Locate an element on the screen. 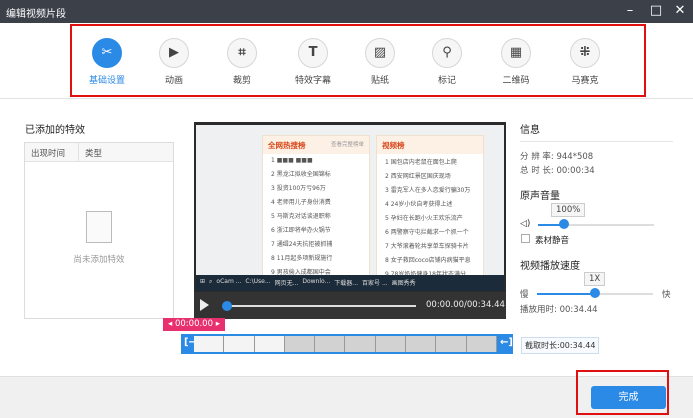 Image resolution: width=693 pixels, height=418 pixels. tool-text: T 特效字幕 is located at coordinates (313, 62).